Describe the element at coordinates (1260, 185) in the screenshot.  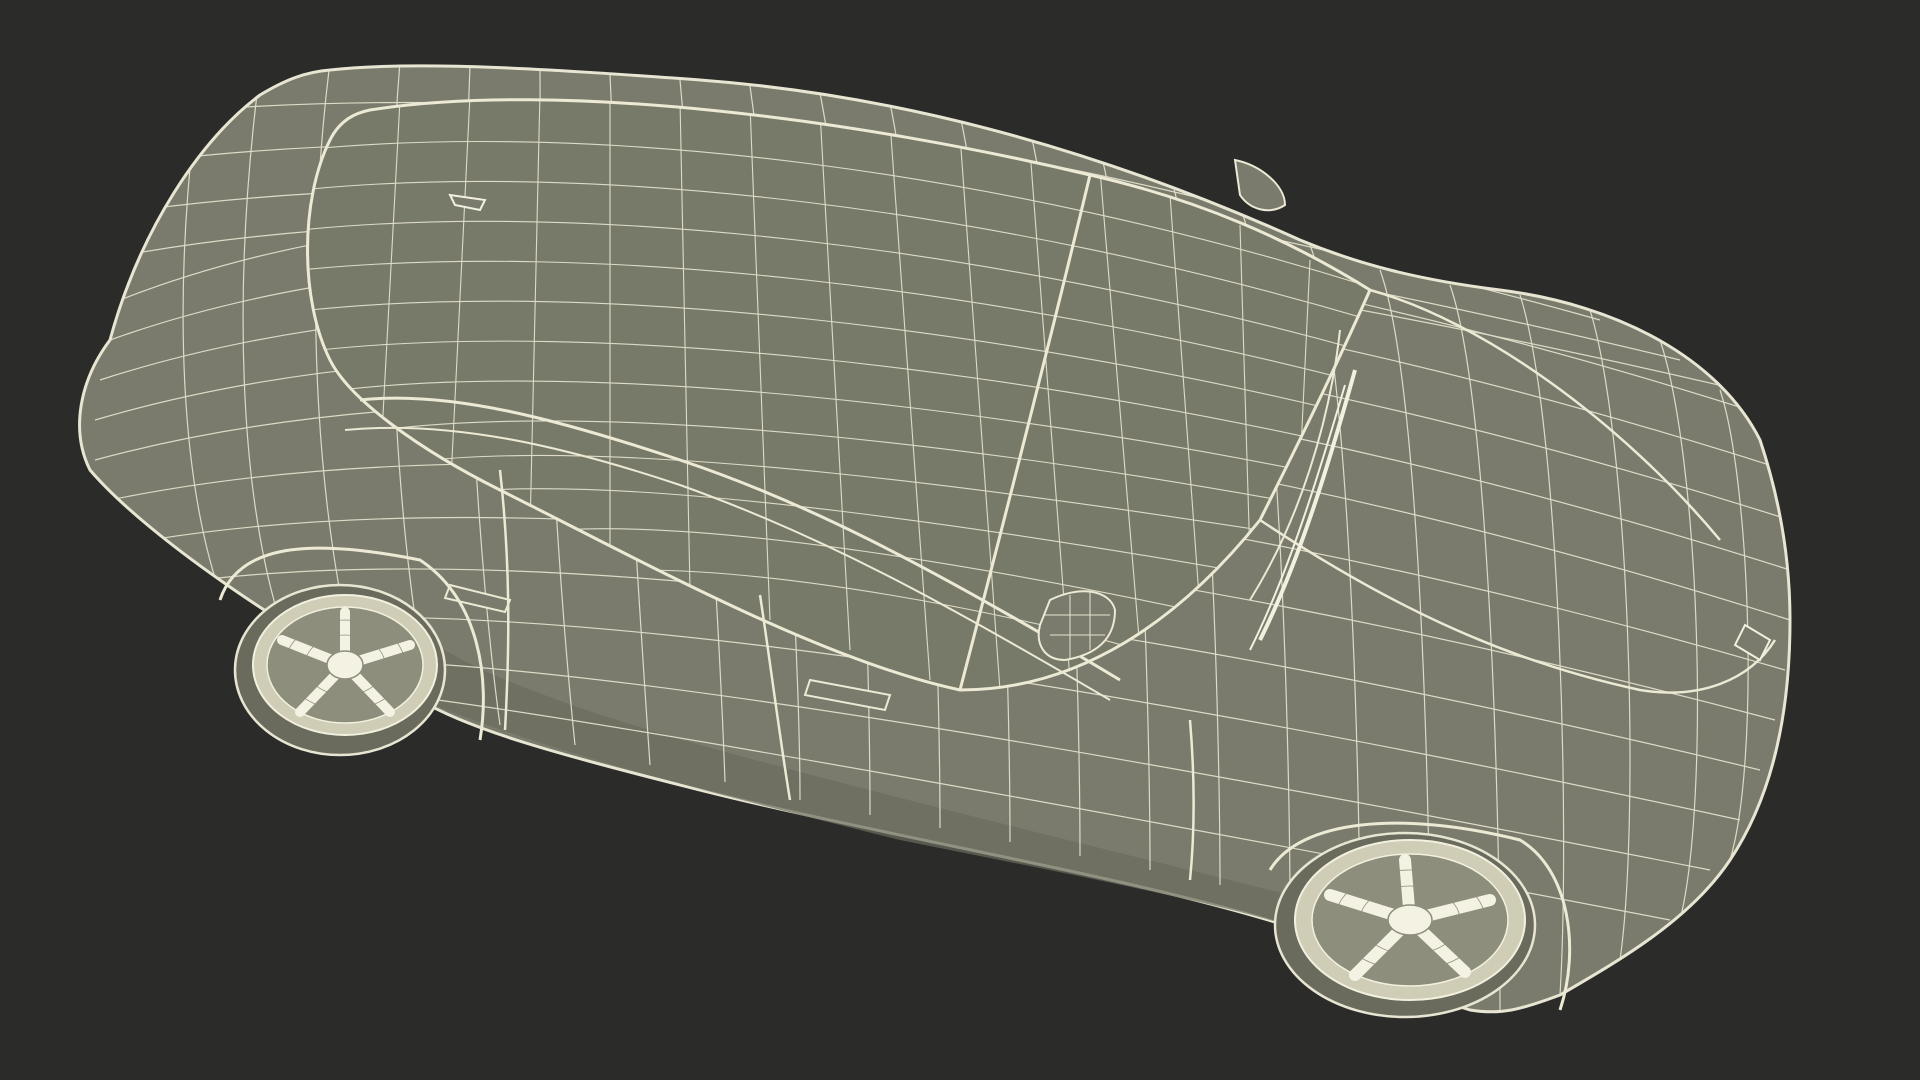
I see `side-mirror-far` at that location.